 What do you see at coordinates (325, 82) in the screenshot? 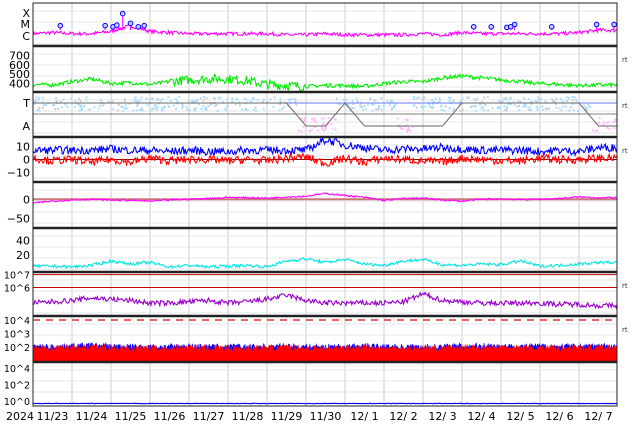
I see `series-speed` at bounding box center [325, 82].